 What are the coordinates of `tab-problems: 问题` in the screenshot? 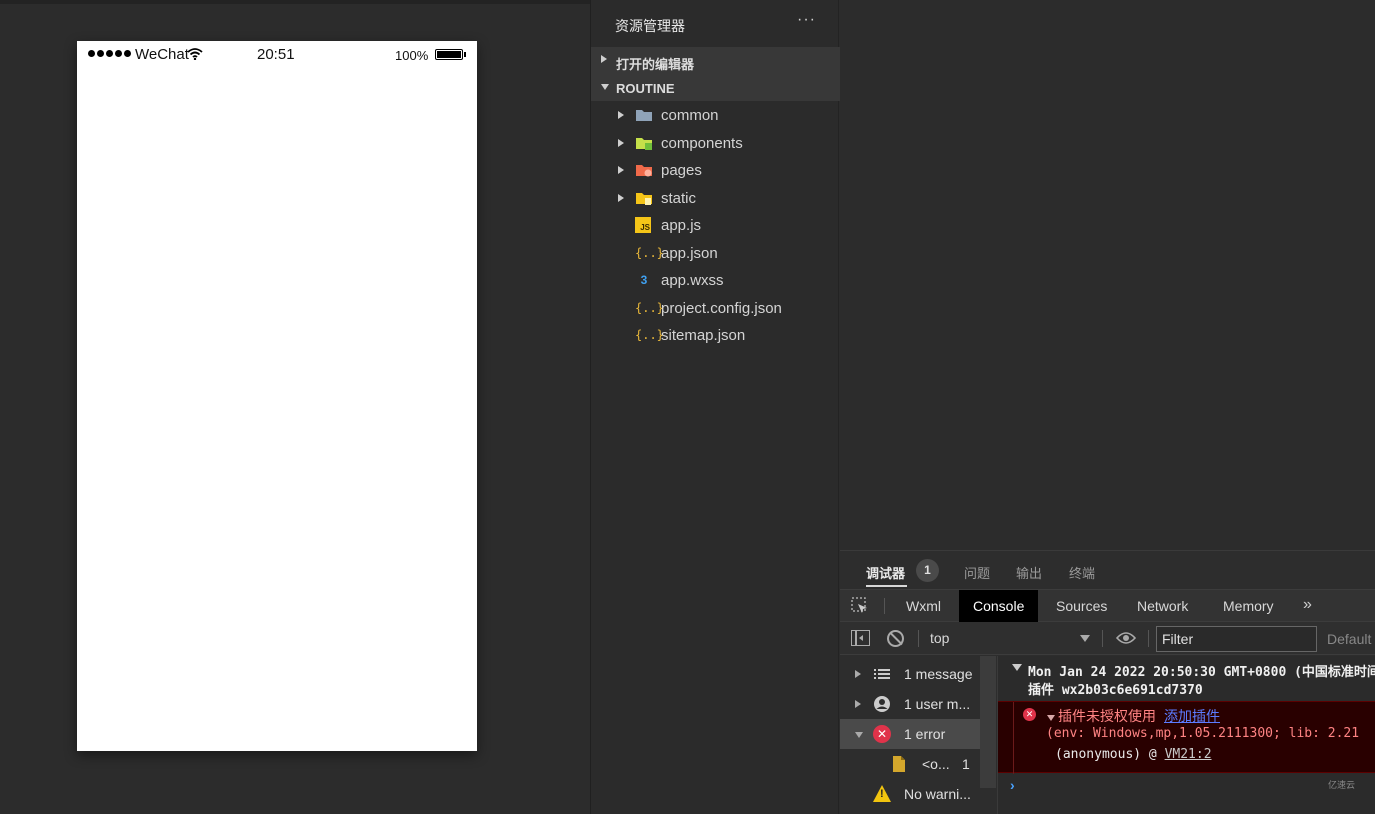 It's located at (977, 572).